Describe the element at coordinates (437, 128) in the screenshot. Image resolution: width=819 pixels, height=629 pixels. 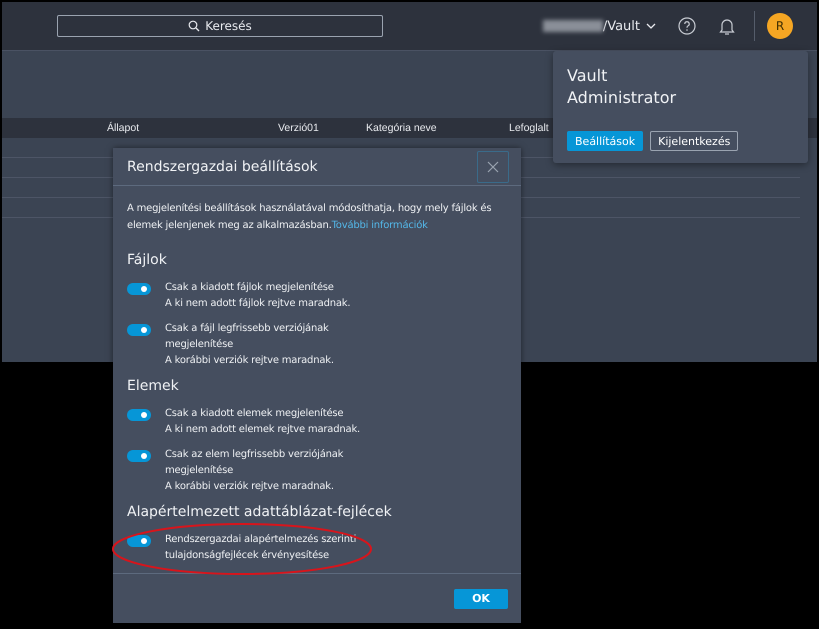
I see `column-header: Kategória neve` at that location.